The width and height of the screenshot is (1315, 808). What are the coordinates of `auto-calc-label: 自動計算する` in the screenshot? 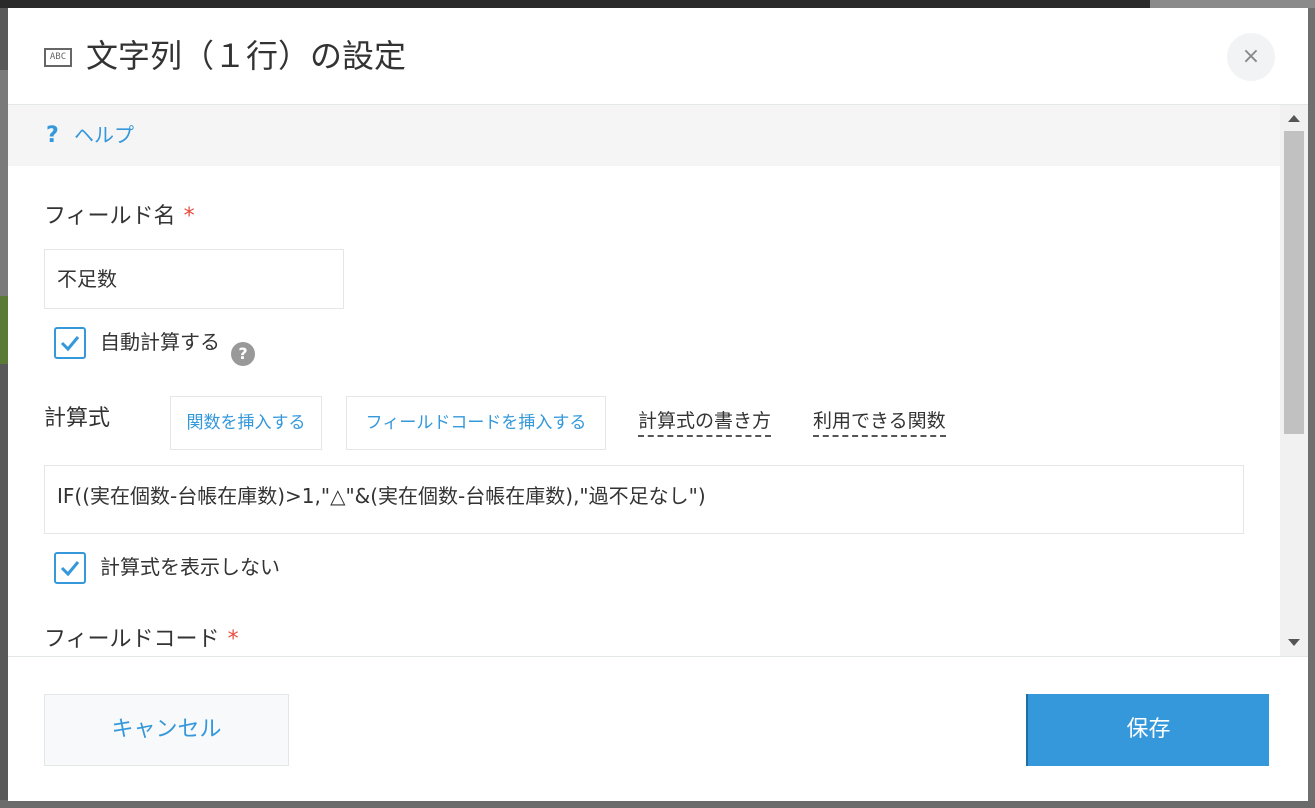 It's located at (160, 342).